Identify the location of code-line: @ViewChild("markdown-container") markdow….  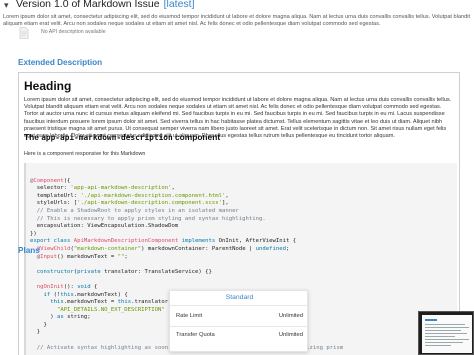
(163, 248).